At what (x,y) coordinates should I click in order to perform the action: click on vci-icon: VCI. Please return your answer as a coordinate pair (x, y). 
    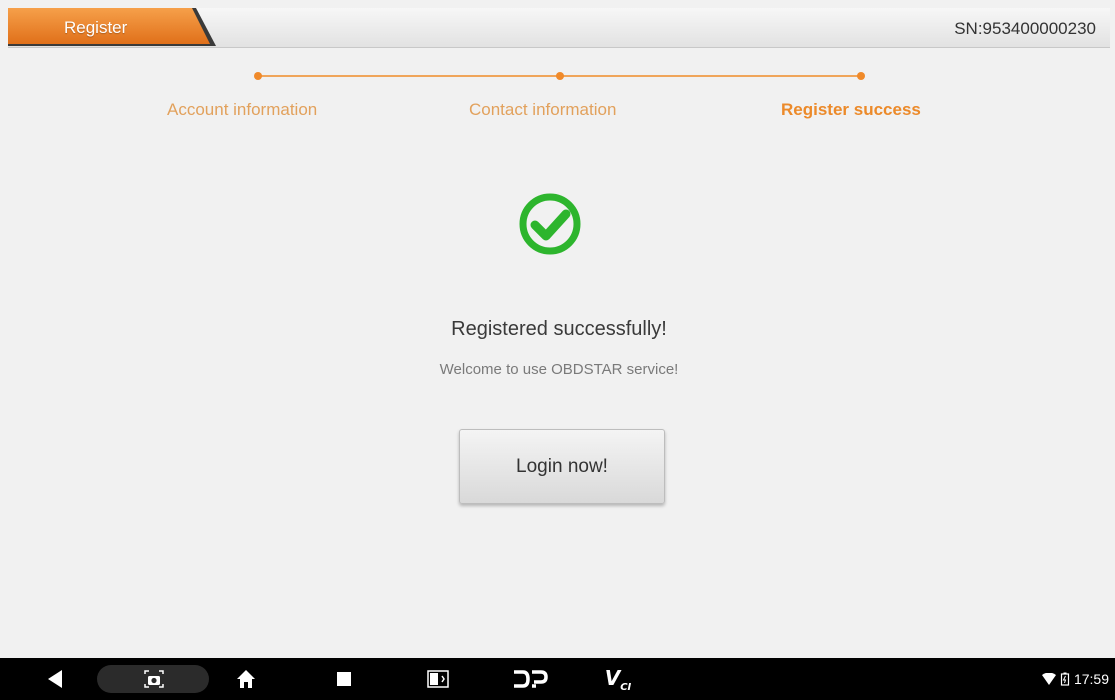
    Looking at the image, I should click on (618, 679).